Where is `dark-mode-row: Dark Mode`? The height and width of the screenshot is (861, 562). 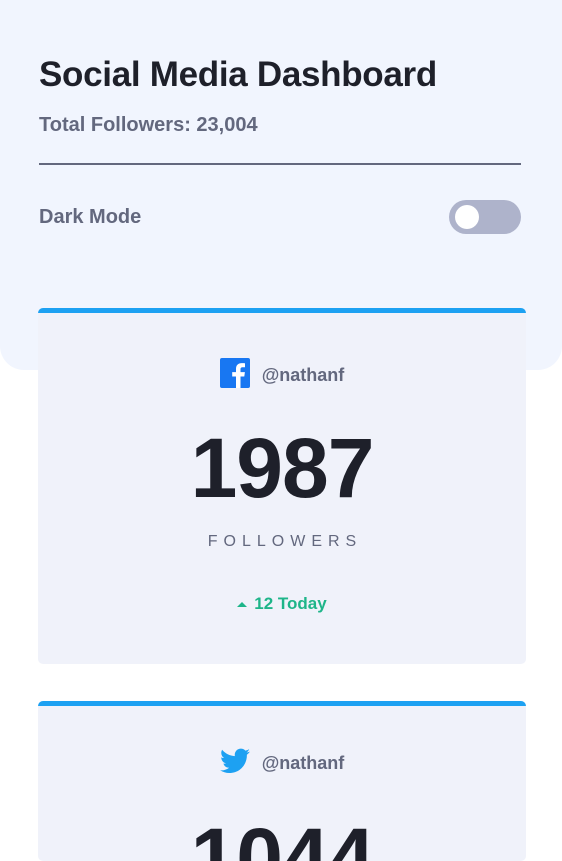 dark-mode-row: Dark Mode is located at coordinates (280, 217).